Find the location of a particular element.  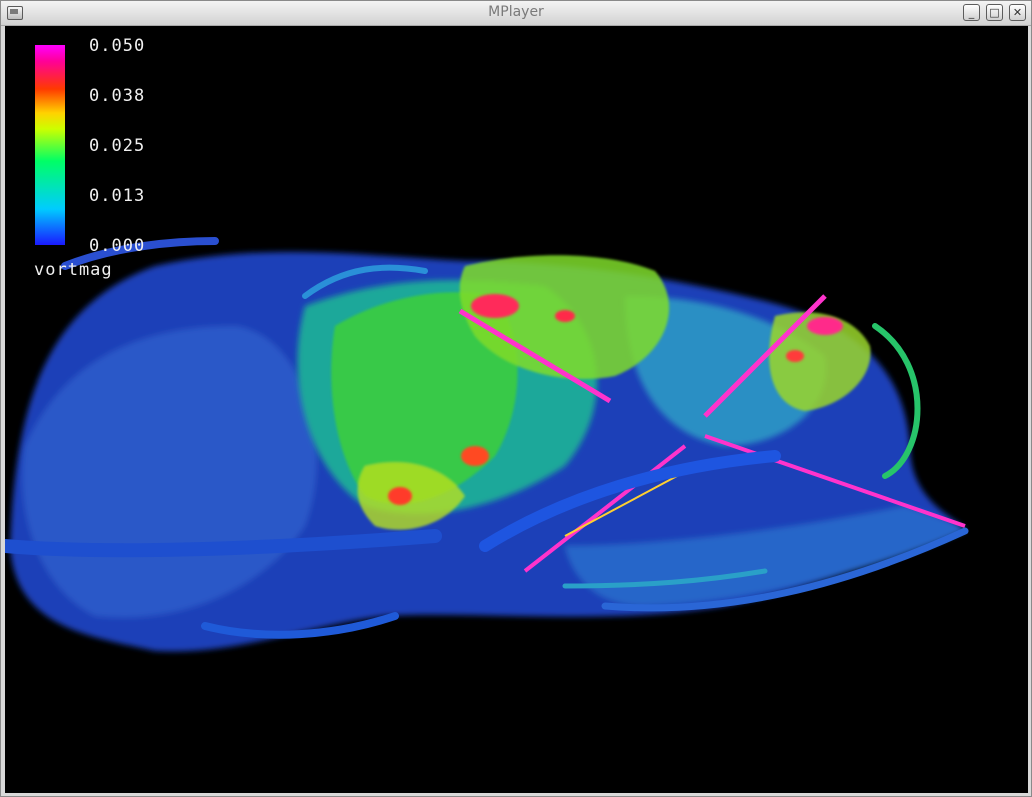

colorbar-variable-label: vortmag is located at coordinates (73, 270).